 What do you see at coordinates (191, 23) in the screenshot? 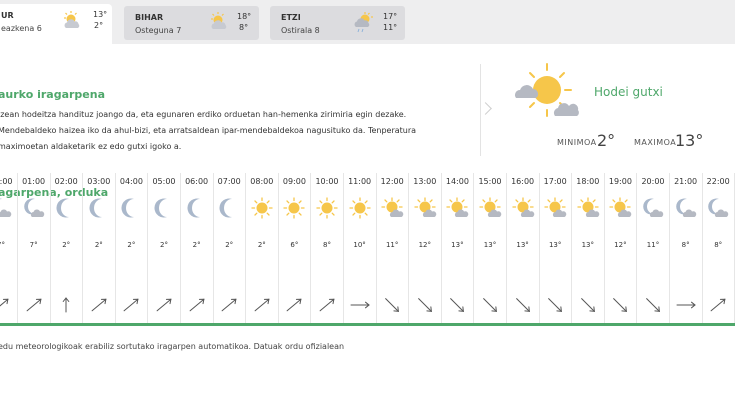
I see `day-tab-tomorrow: BIHAR Osteguna 7 18° 8°` at bounding box center [191, 23].